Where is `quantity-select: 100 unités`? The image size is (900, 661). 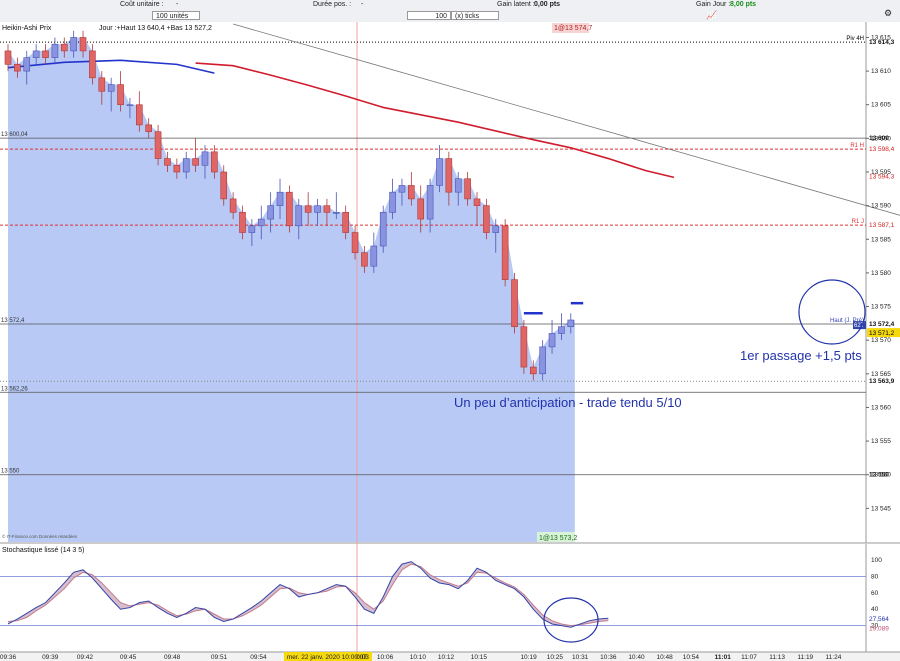
quantity-select: 100 unités is located at coordinates (176, 15).